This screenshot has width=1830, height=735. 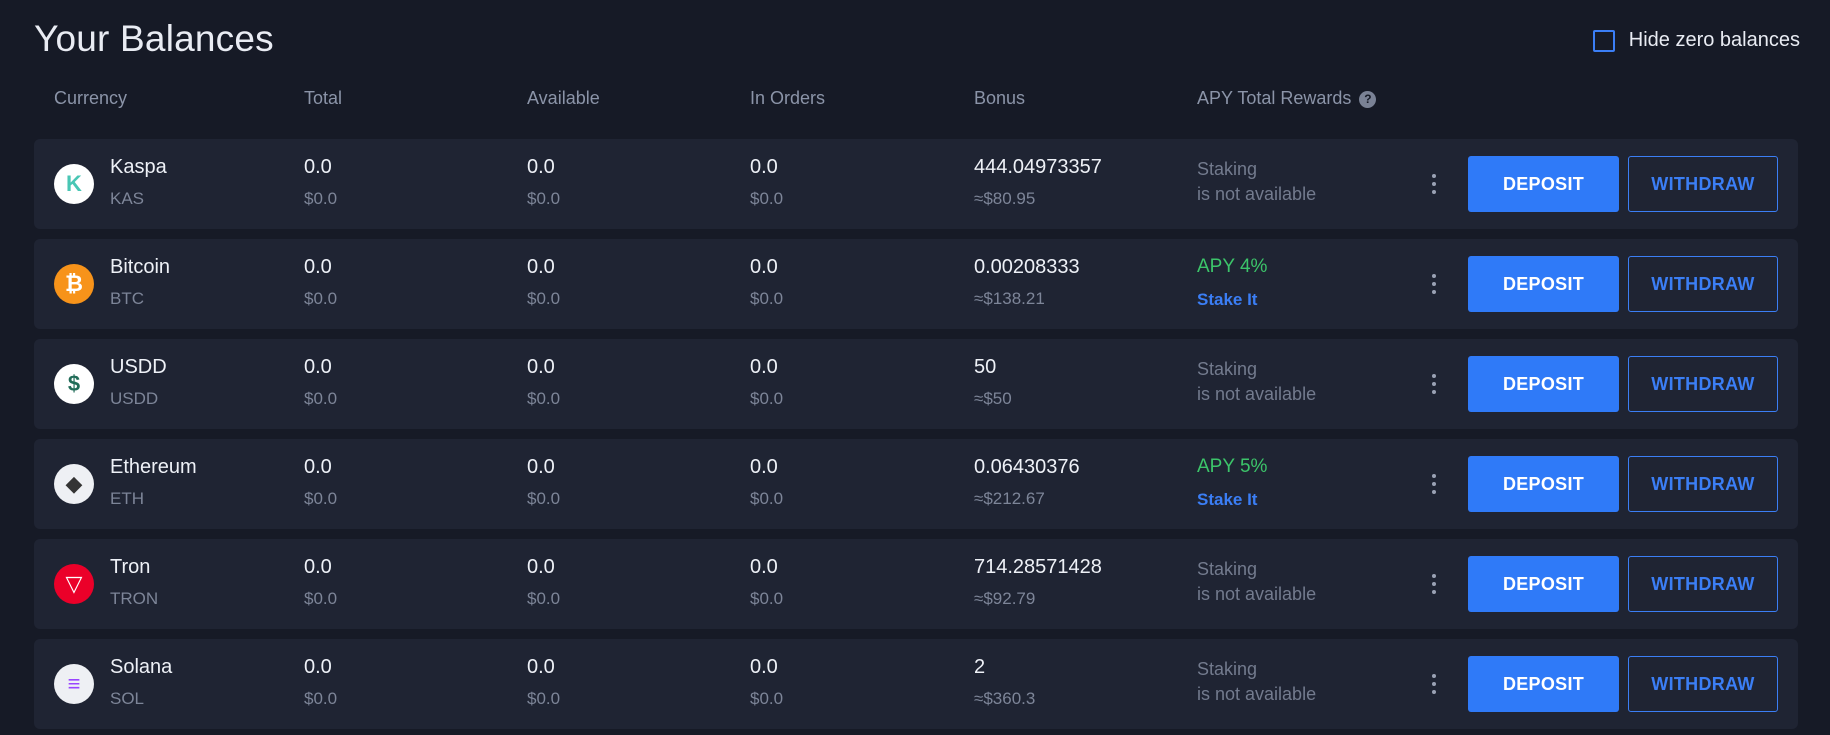 What do you see at coordinates (138, 167) in the screenshot?
I see `currency-name: Kaspa` at bounding box center [138, 167].